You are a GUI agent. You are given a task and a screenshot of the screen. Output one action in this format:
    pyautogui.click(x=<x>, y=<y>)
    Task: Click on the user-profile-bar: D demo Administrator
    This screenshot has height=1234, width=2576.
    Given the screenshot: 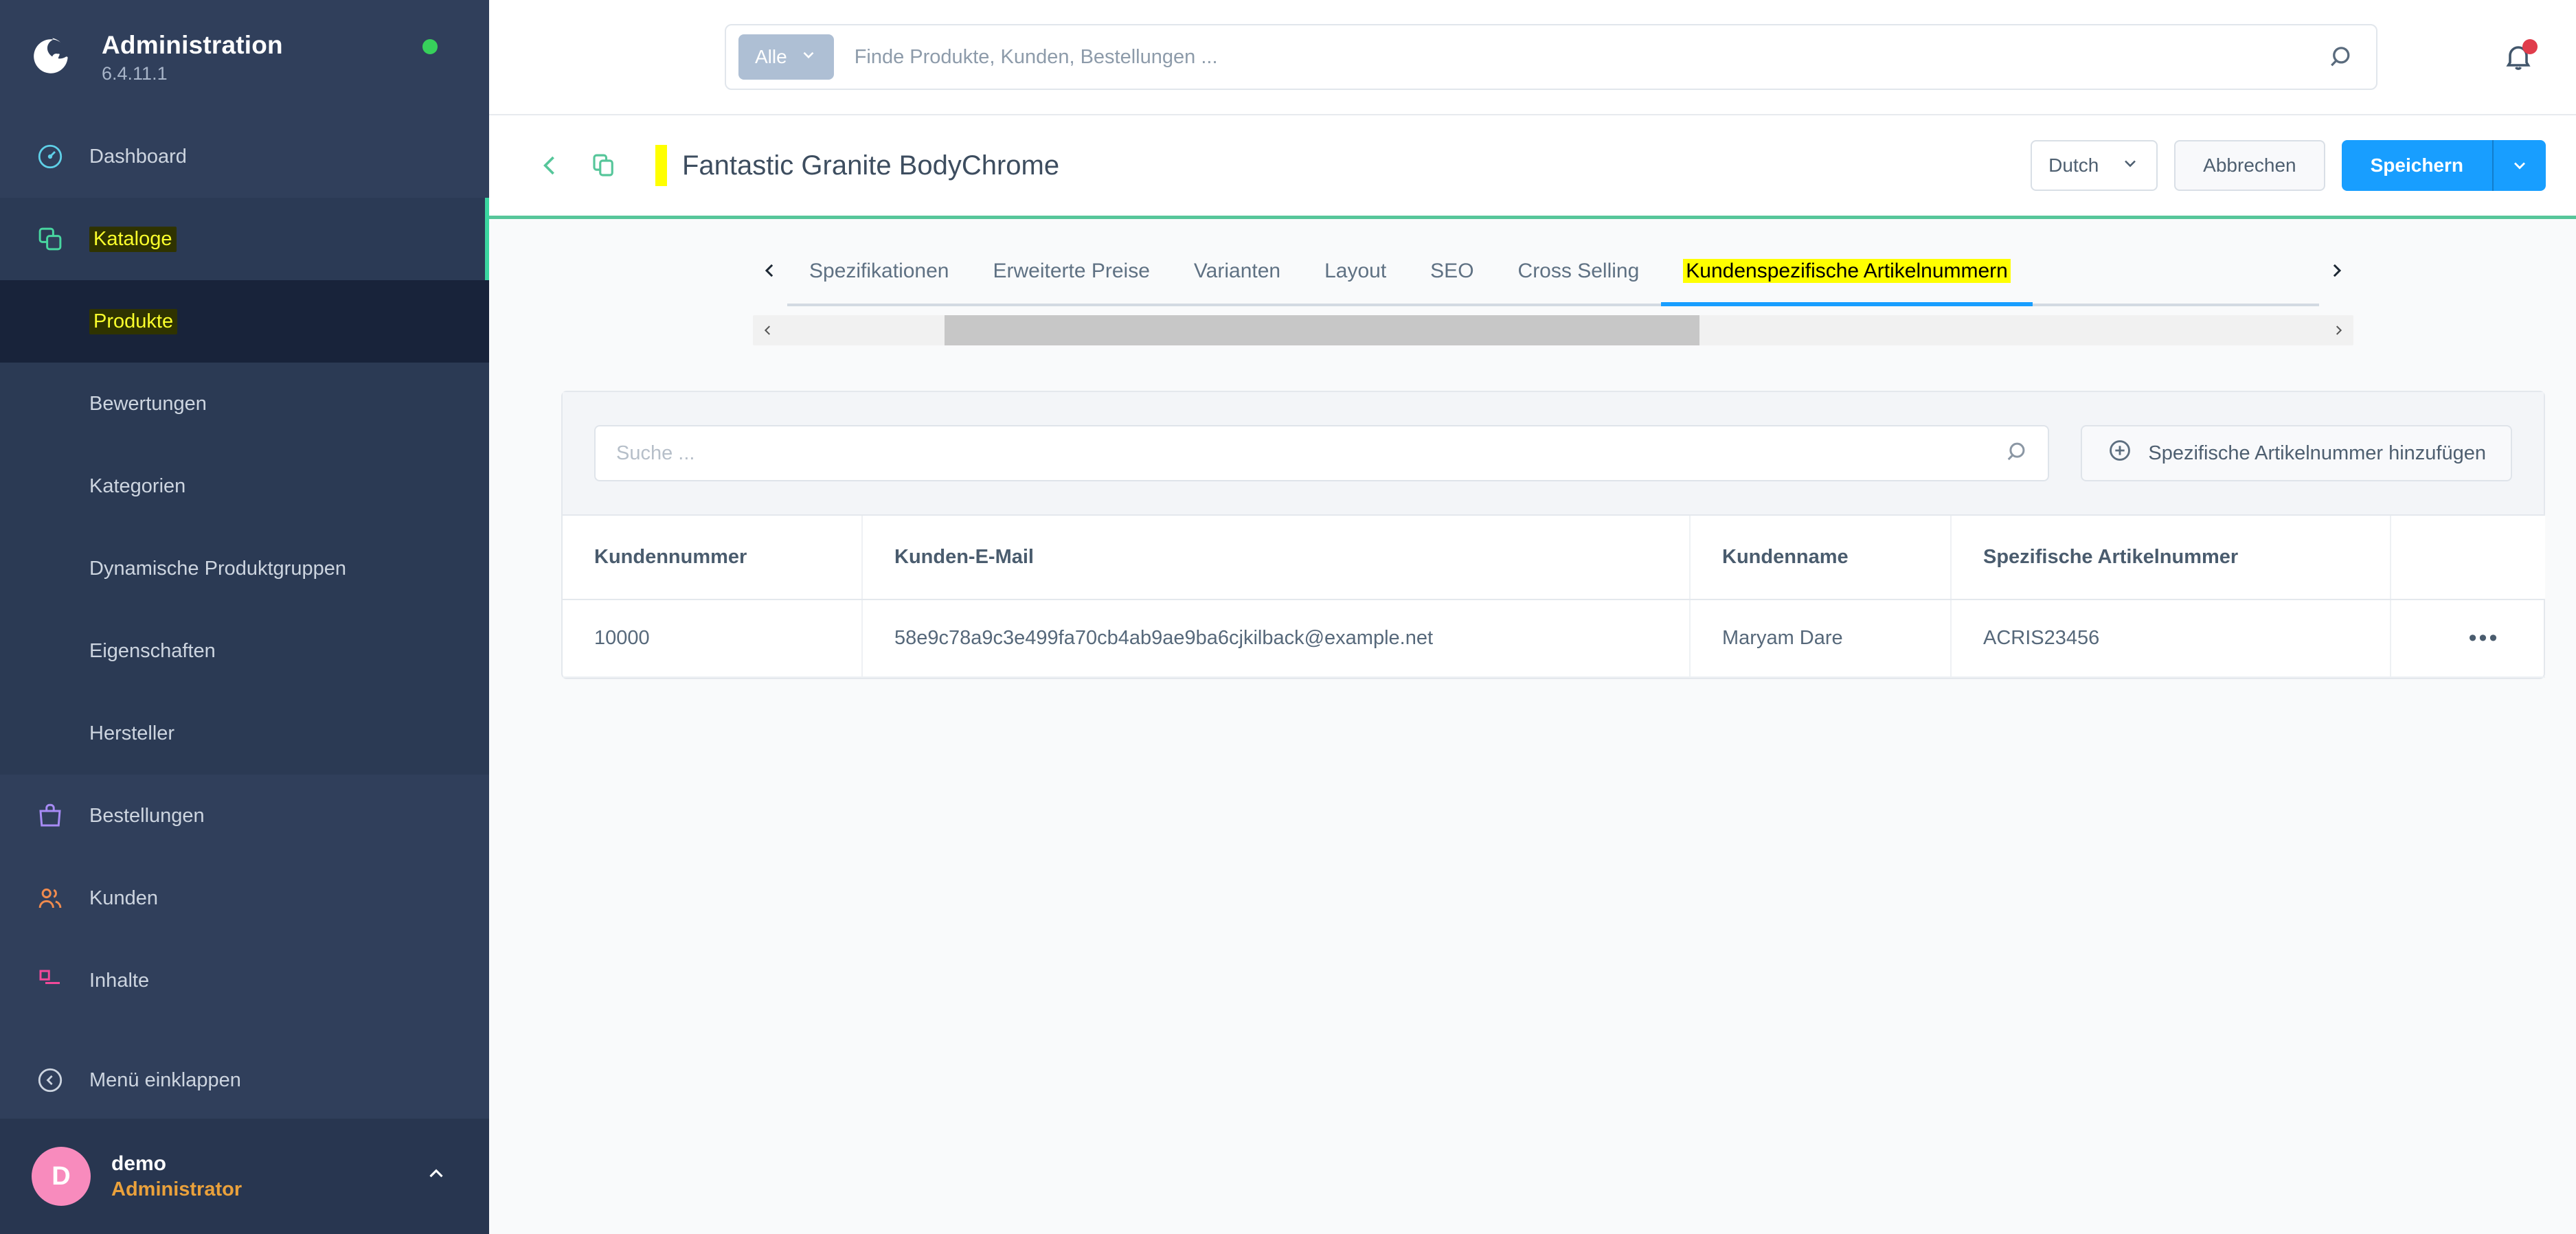 What is the action you would take?
    pyautogui.click(x=244, y=1176)
    